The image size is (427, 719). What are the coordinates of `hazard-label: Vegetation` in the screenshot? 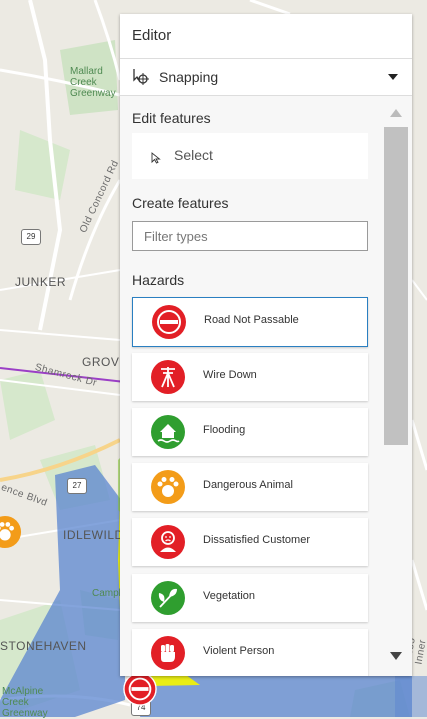 It's located at (229, 596).